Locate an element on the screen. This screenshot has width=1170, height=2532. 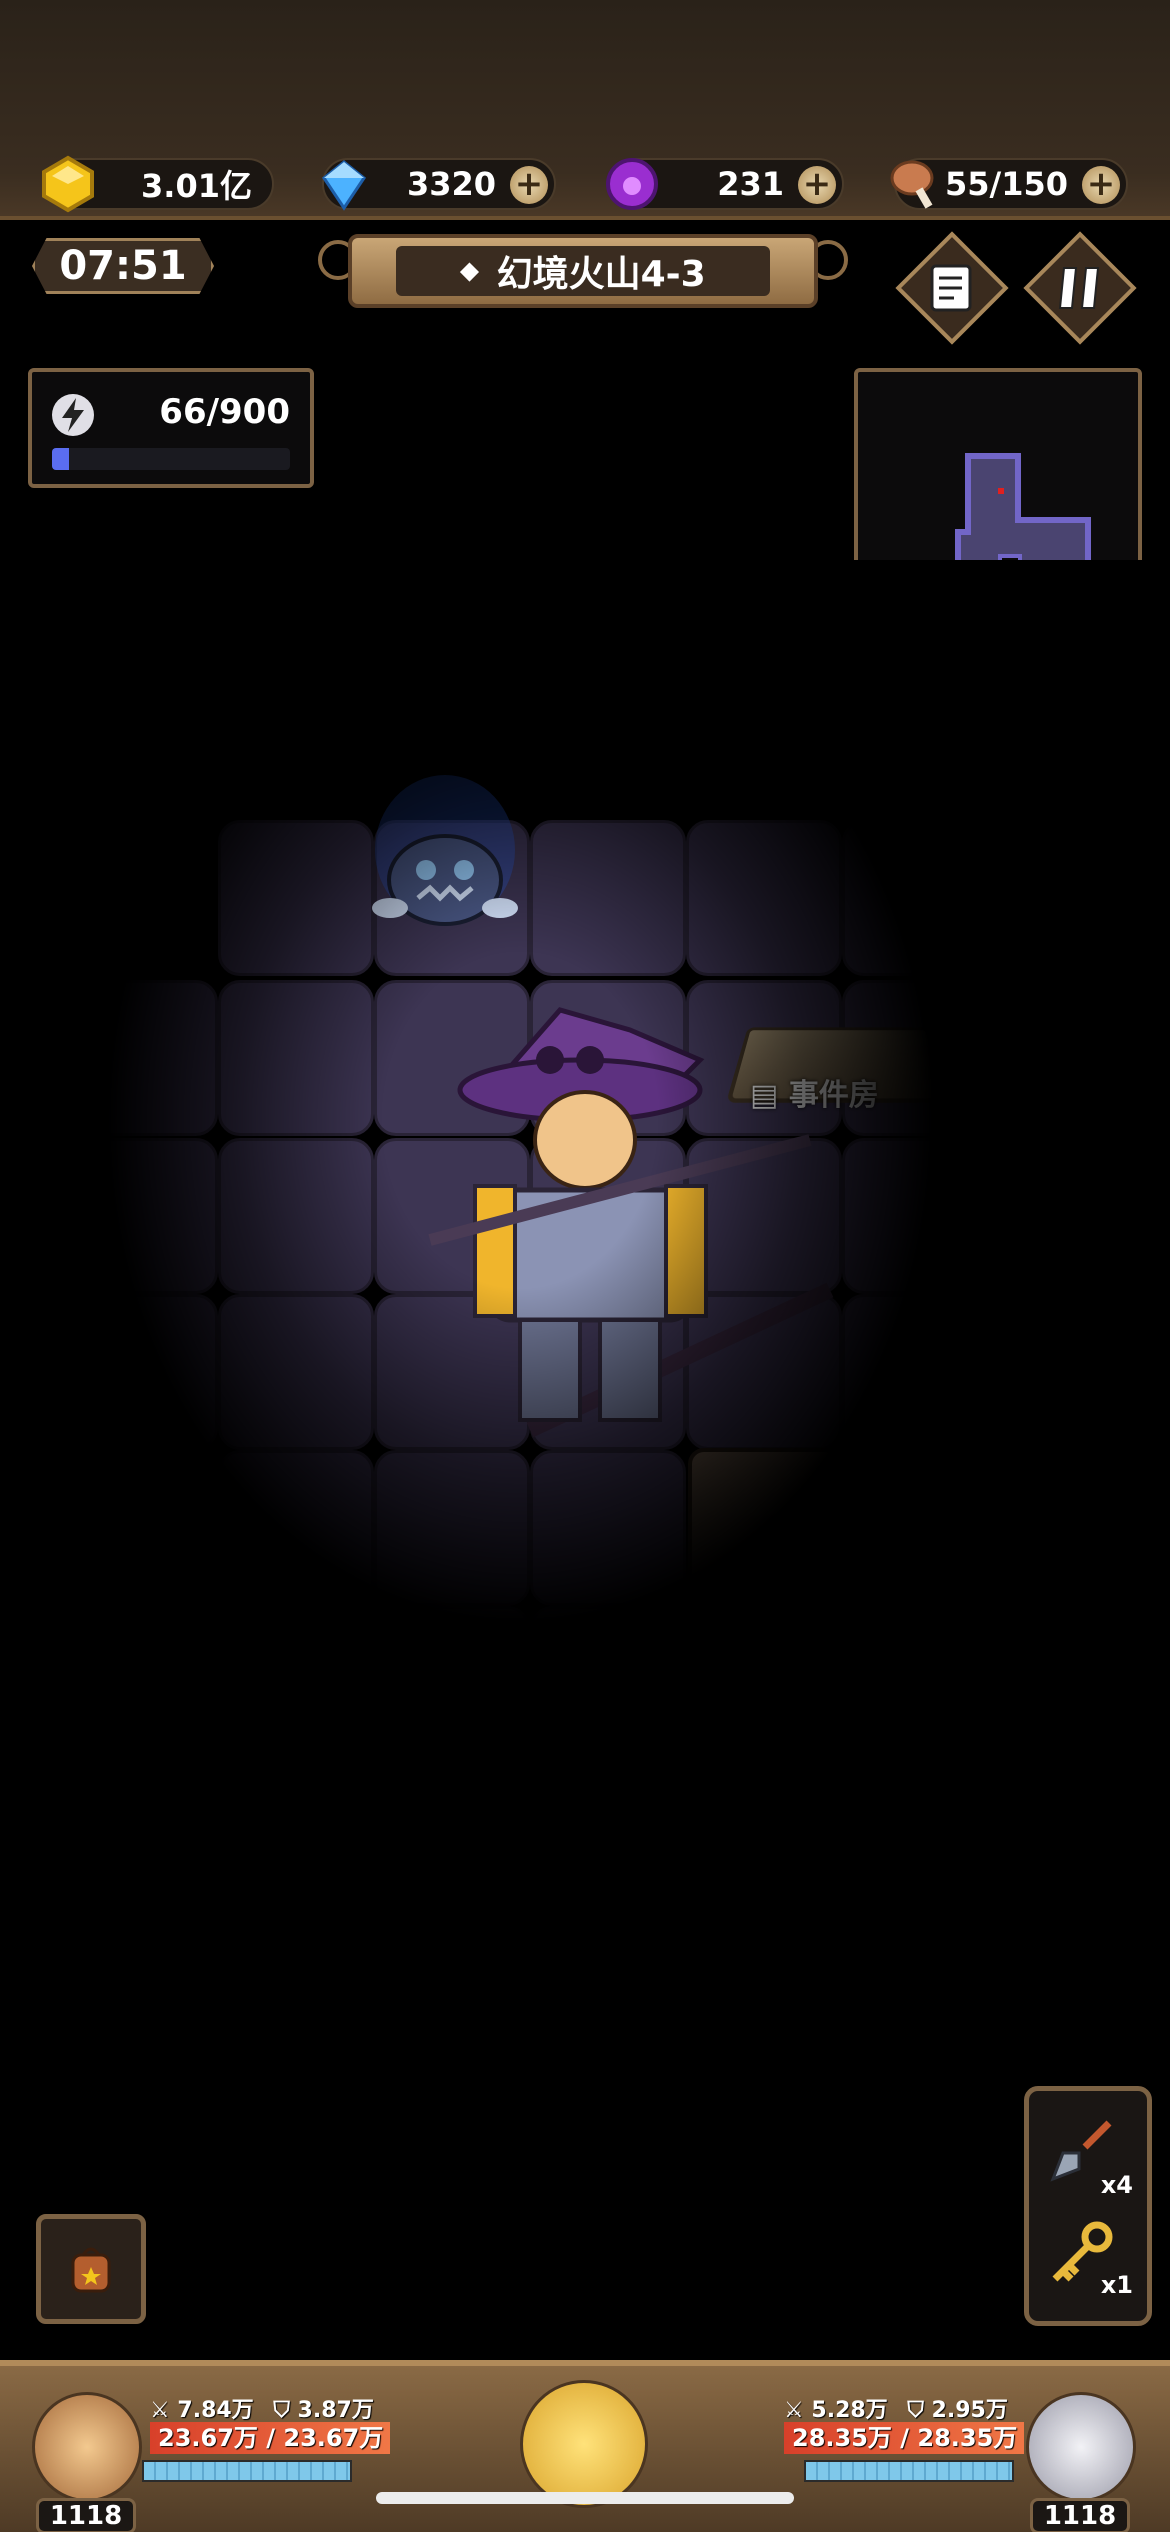
stage-name: 幻境火山4-3 is located at coordinates (601, 274).